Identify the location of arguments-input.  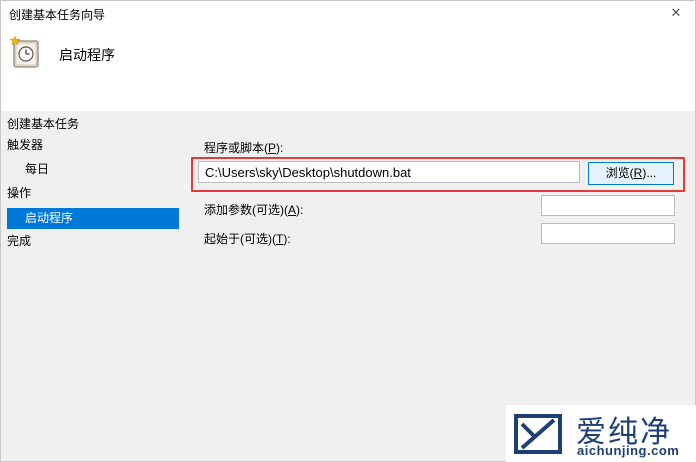
(608, 205).